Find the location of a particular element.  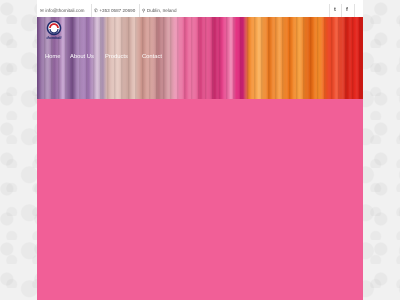

location-info: ⚲ Dublin, Ireland is located at coordinates (159, 10).